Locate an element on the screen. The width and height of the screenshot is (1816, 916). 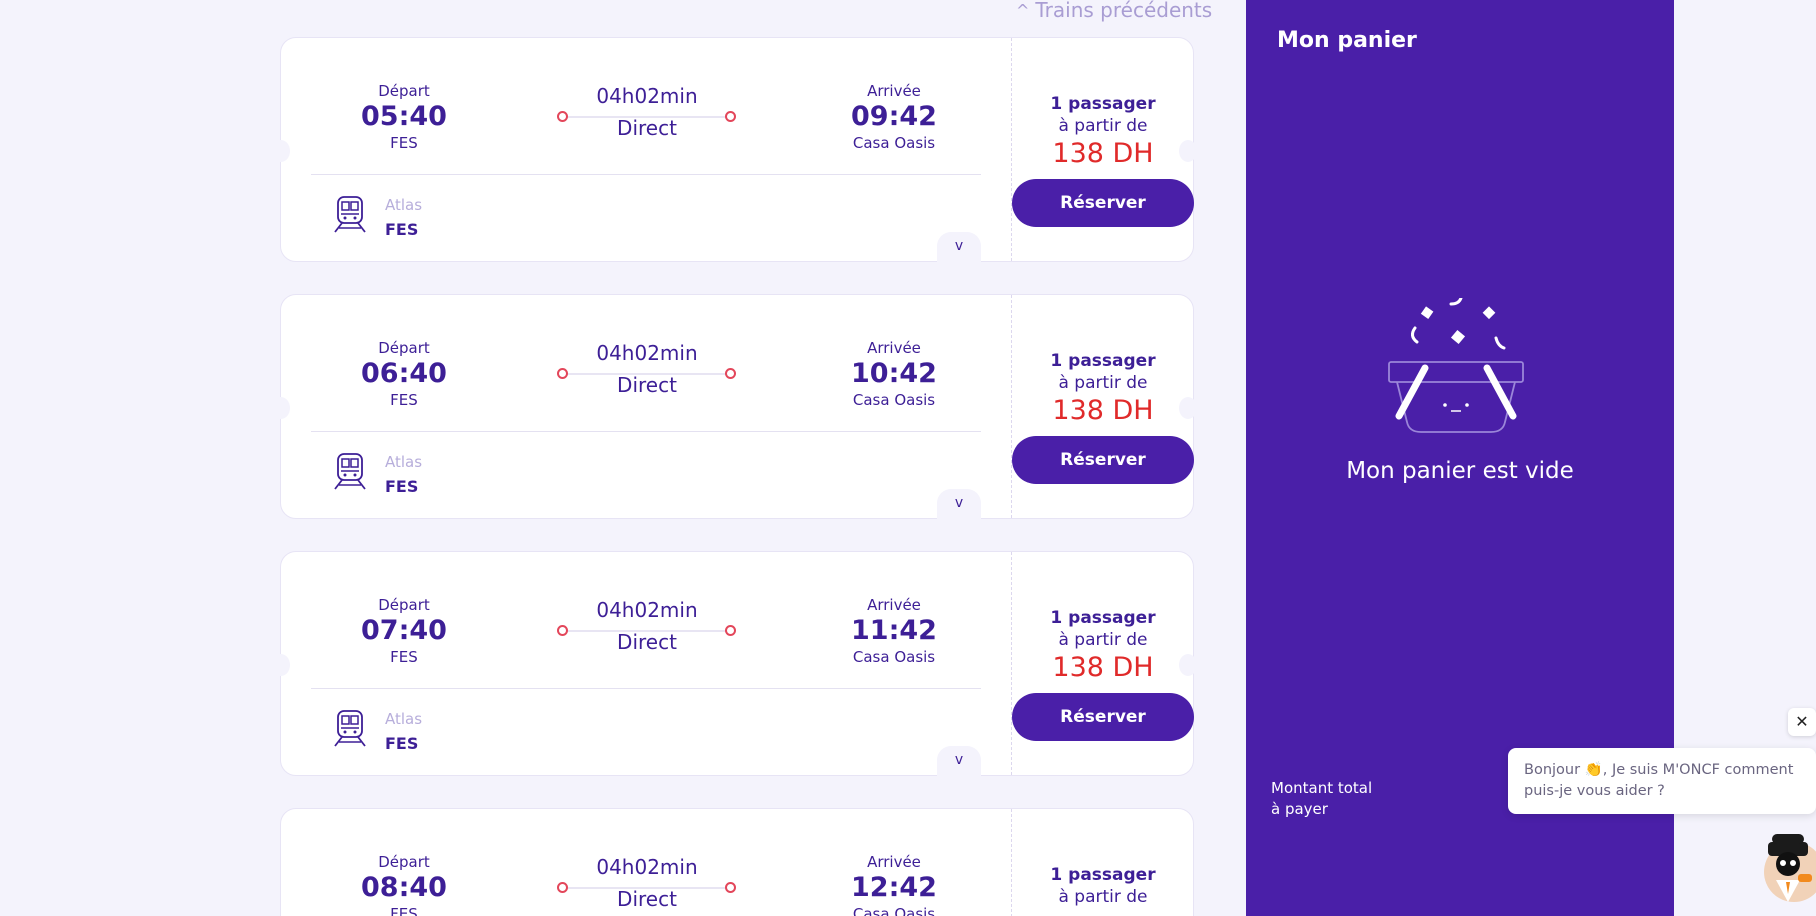
total-label-line1: Montant total is located at coordinates (1322, 788).